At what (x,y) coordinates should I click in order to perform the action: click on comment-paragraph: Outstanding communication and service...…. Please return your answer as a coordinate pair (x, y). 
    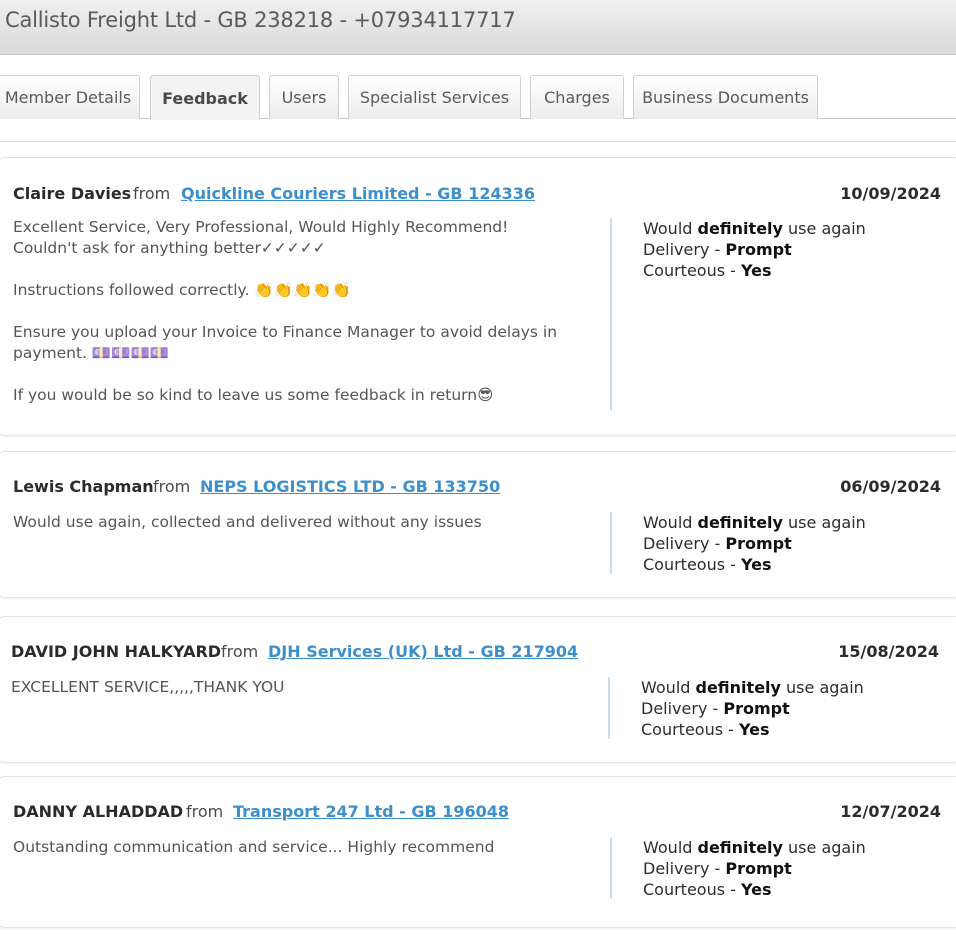
    Looking at the image, I should click on (254, 847).